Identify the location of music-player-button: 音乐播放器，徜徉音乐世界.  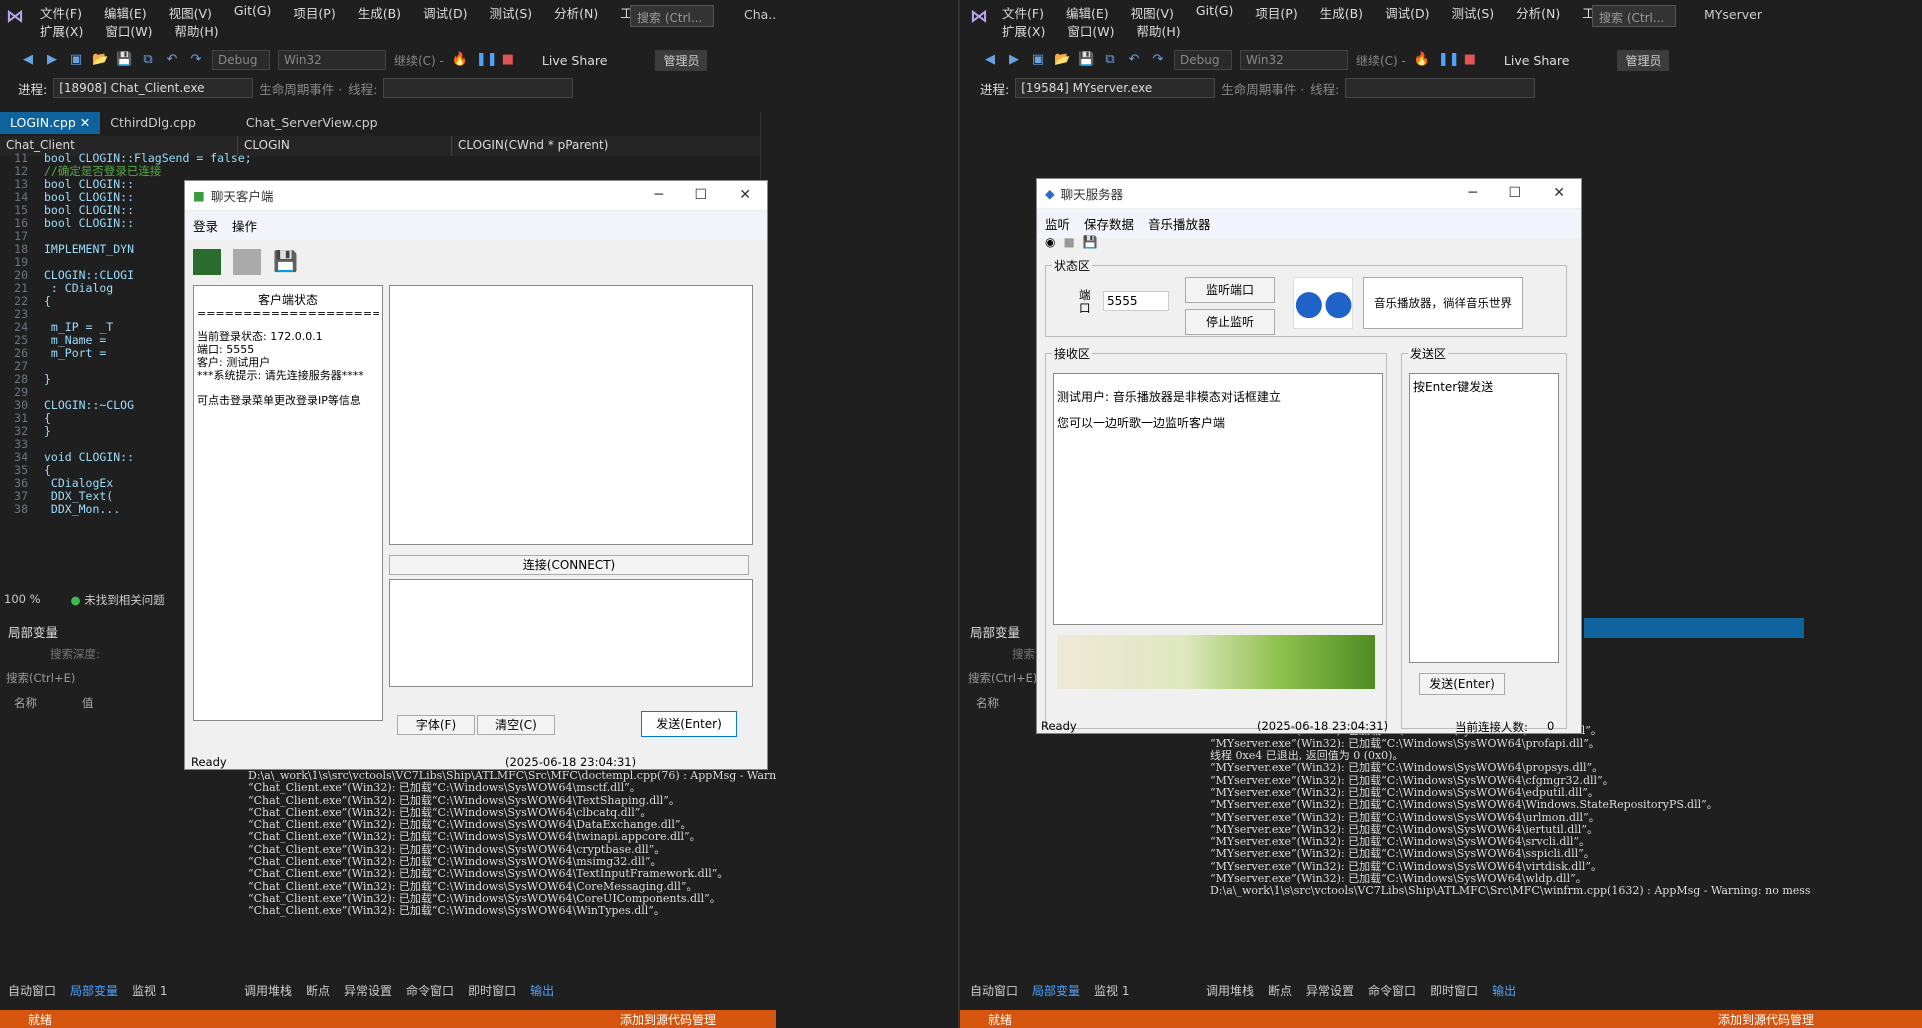
(1443, 303).